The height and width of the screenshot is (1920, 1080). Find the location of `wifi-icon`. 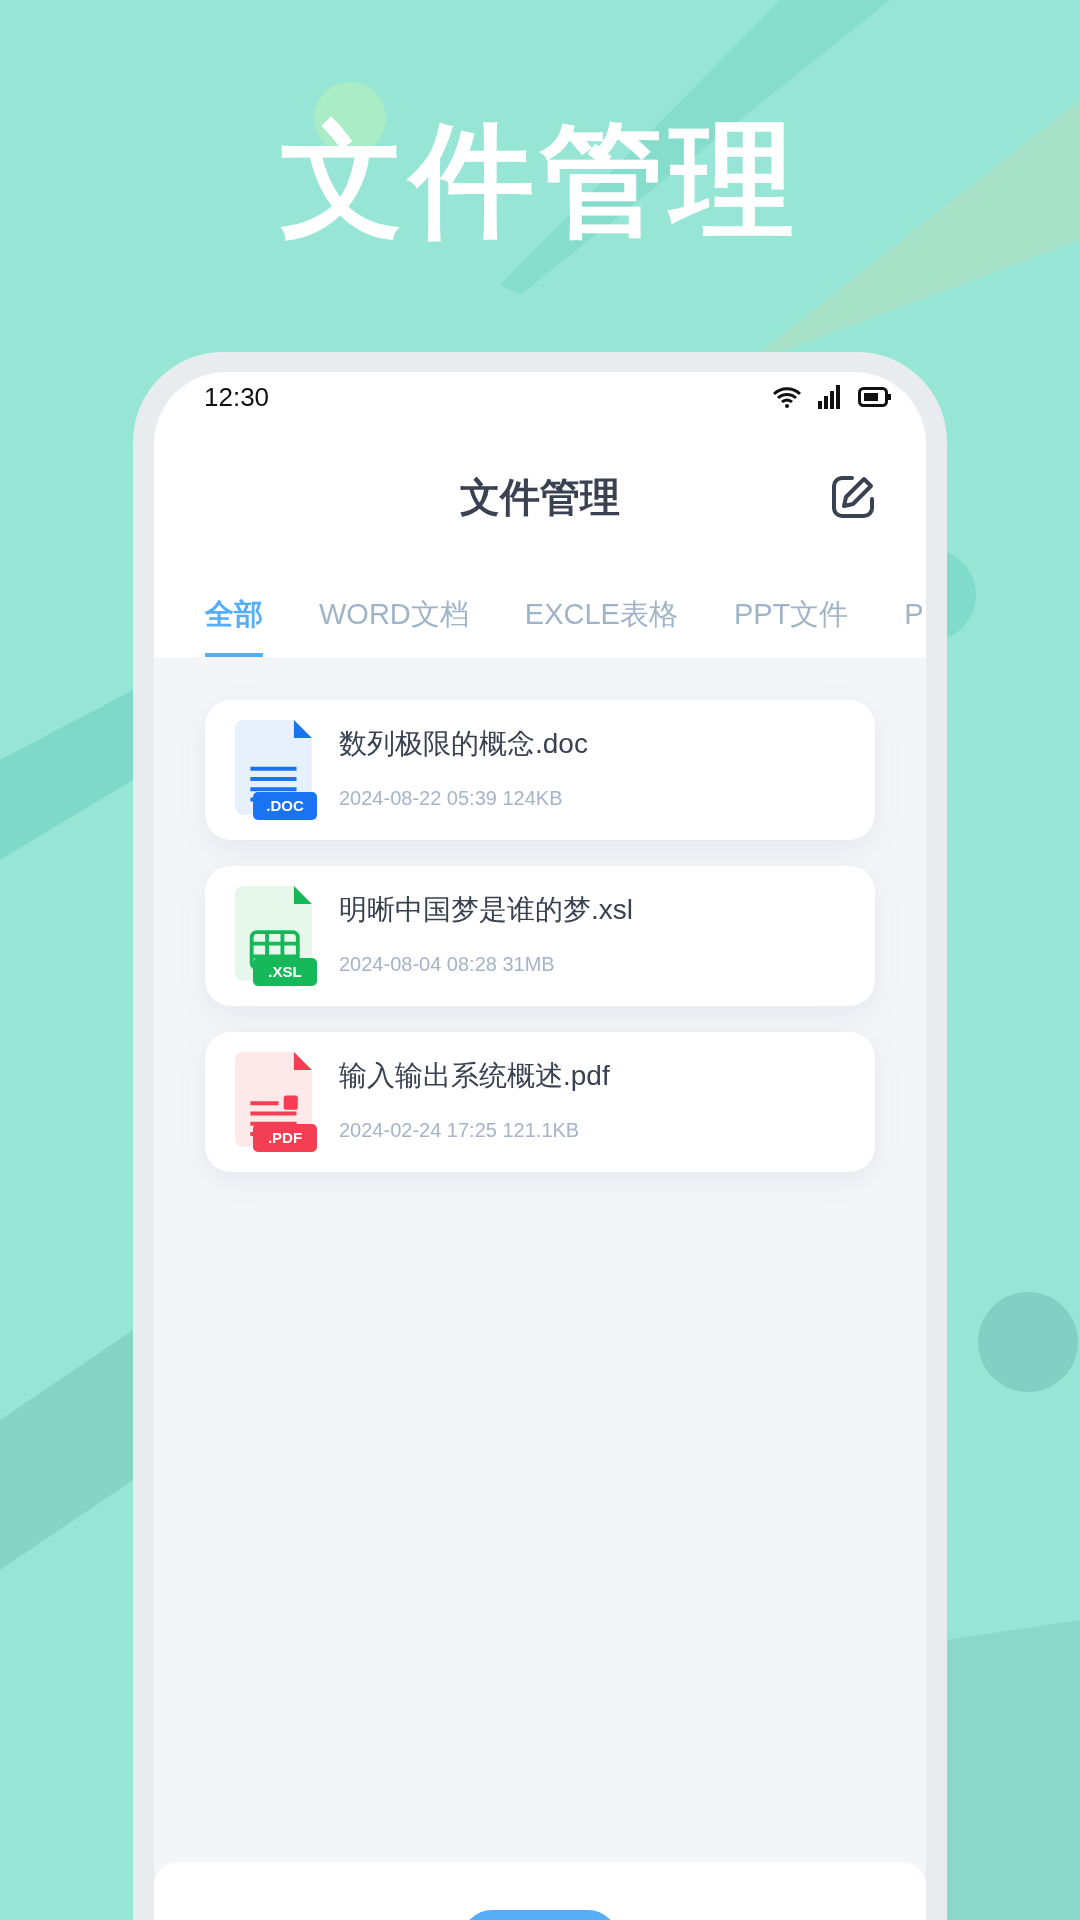

wifi-icon is located at coordinates (787, 397).